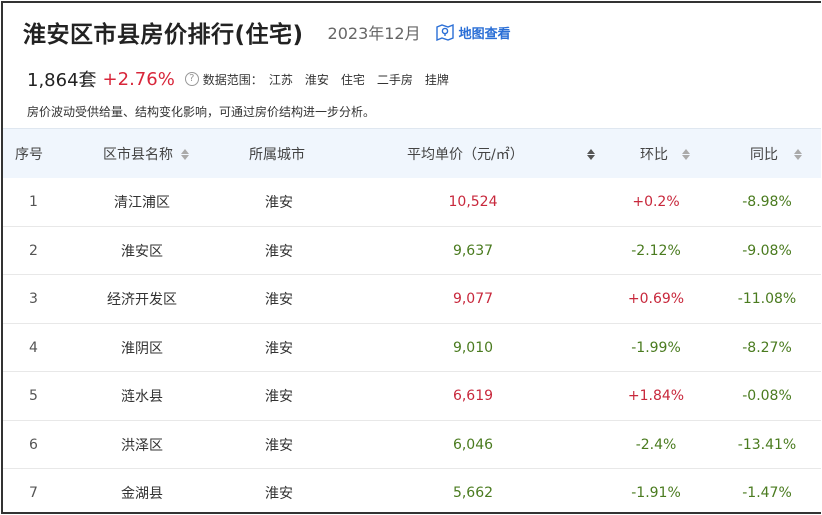 This screenshot has height=515, width=822. Describe the element at coordinates (62, 80) in the screenshot. I see `listing-count: 1,864套` at that location.